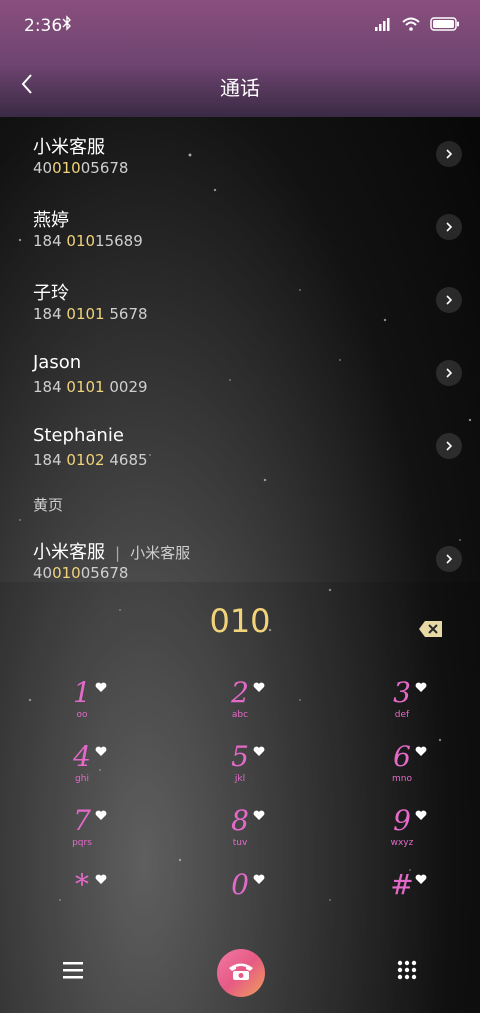 The image size is (480, 1013). What do you see at coordinates (240, 226) in the screenshot?
I see `list-item: 燕婷 184 01015689` at bounding box center [240, 226].